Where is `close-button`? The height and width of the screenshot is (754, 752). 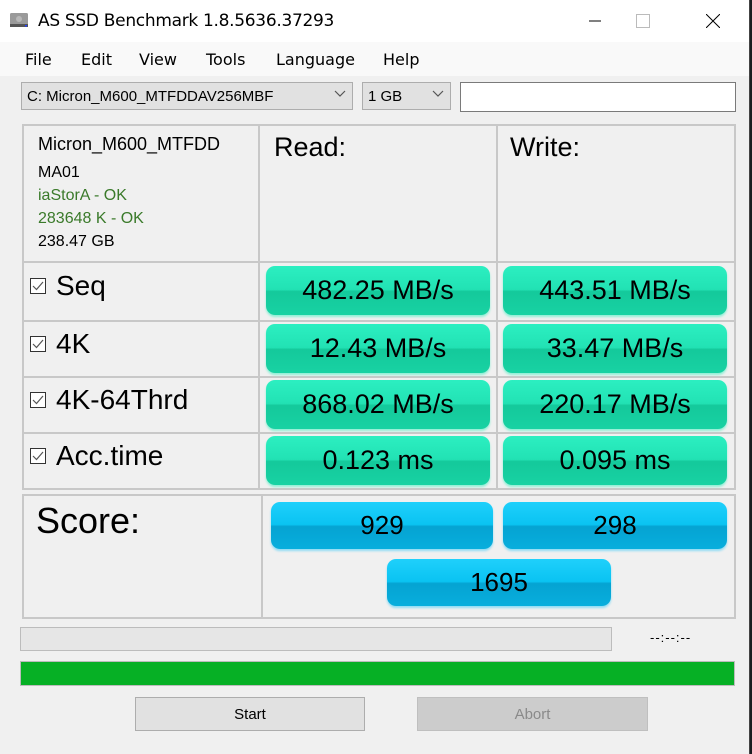
close-button is located at coordinates (713, 21).